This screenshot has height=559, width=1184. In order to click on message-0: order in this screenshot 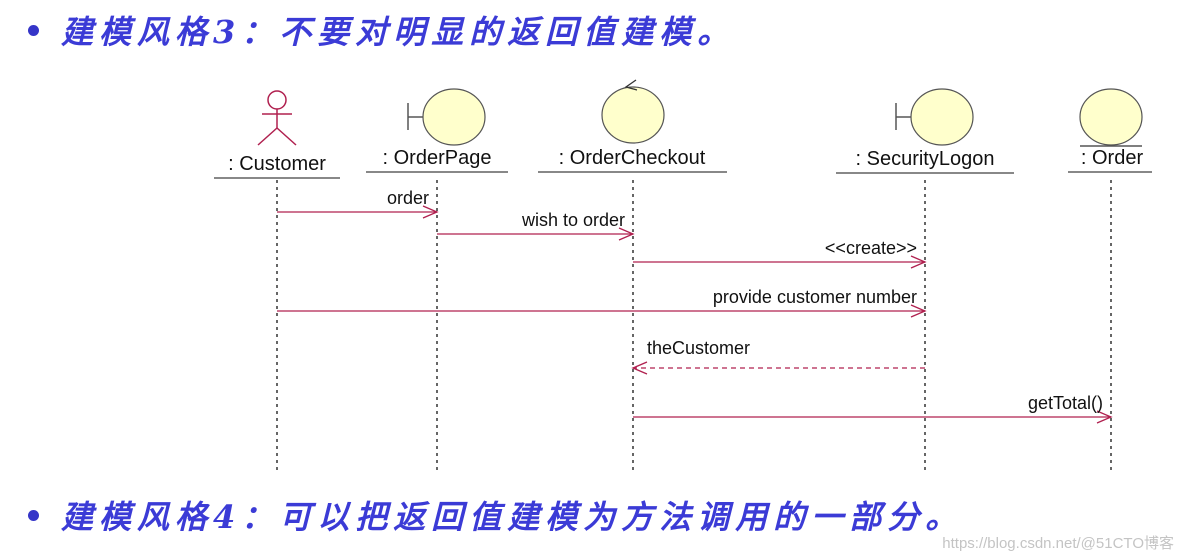, I will do `click(358, 203)`.